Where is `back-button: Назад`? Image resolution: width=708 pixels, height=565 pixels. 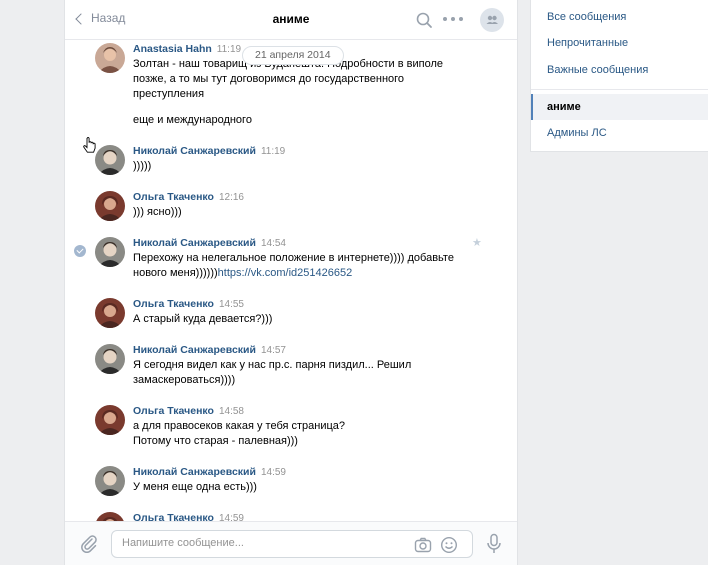 back-button: Назад is located at coordinates (100, 18).